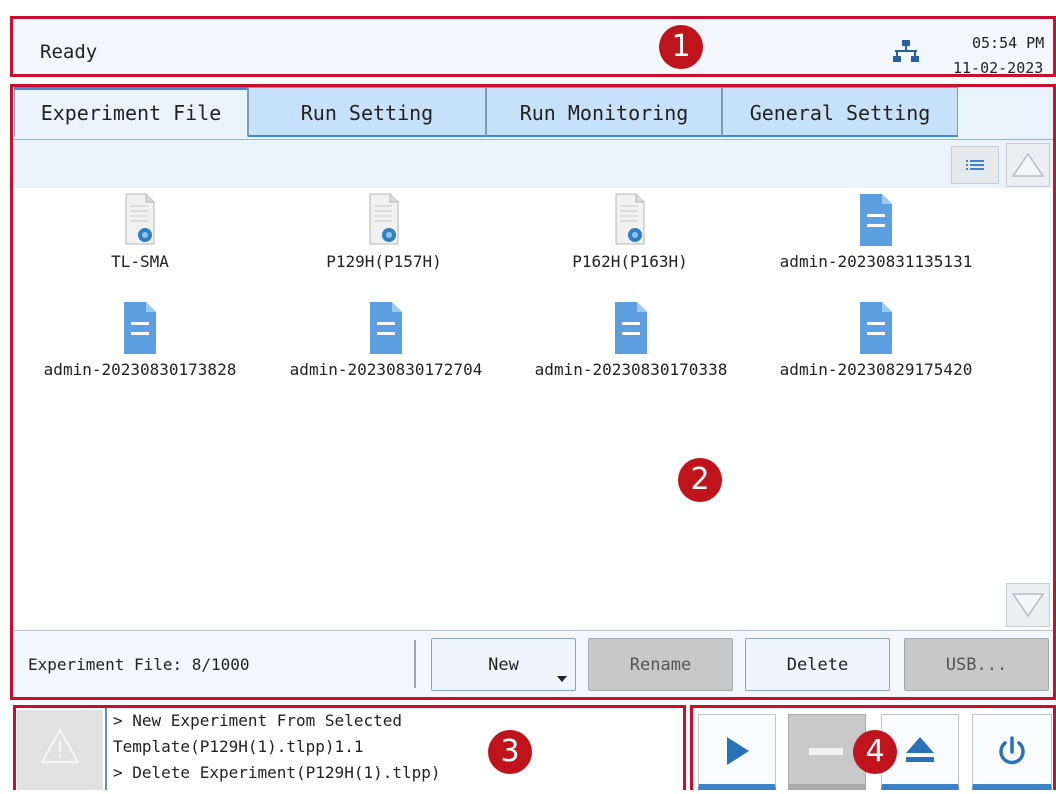 The width and height of the screenshot is (1056, 794). What do you see at coordinates (510, 752) in the screenshot?
I see `callout-3: 3` at bounding box center [510, 752].